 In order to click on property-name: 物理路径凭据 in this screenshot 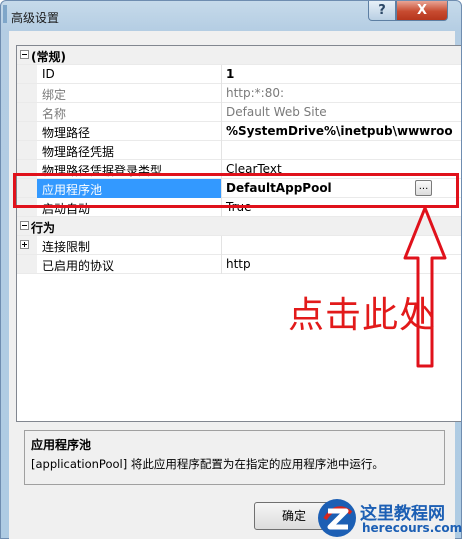, I will do `click(78, 152)`.